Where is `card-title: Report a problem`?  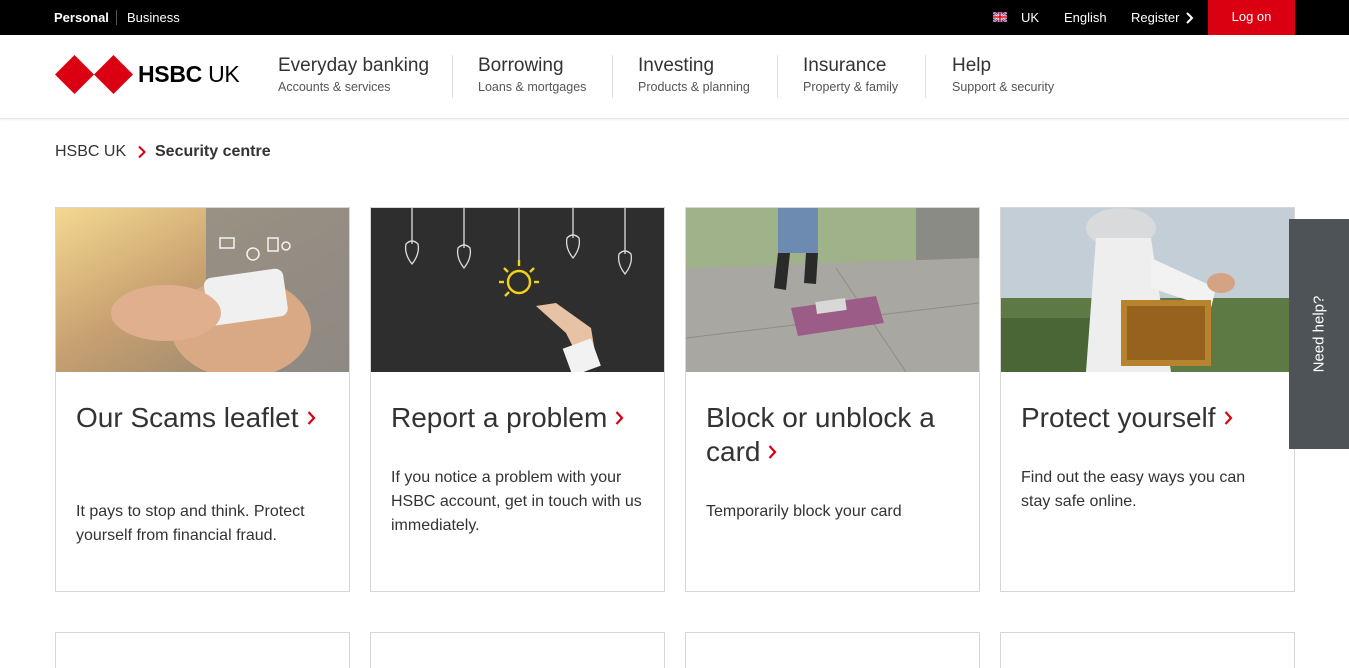
card-title: Report a problem is located at coordinates (499, 417).